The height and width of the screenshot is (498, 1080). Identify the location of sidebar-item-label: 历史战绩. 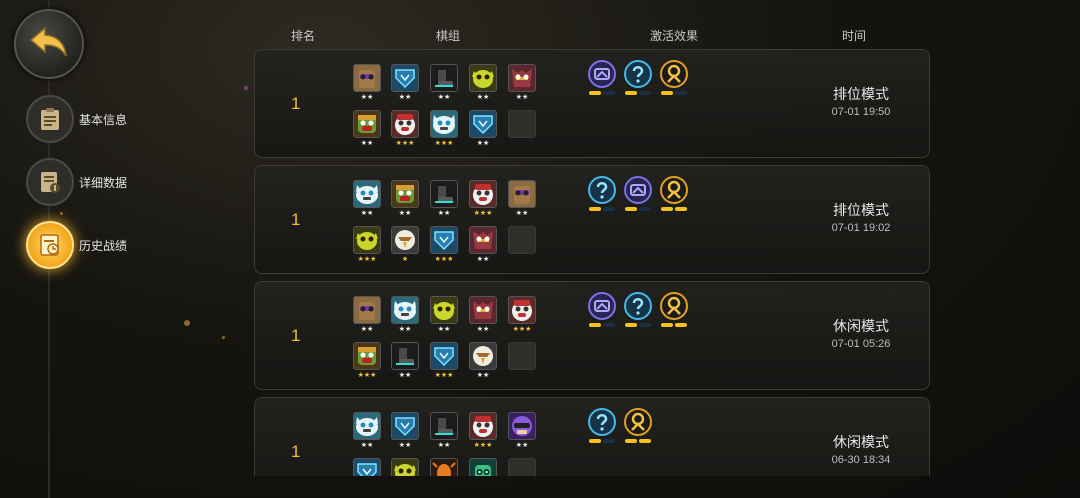
(103, 245).